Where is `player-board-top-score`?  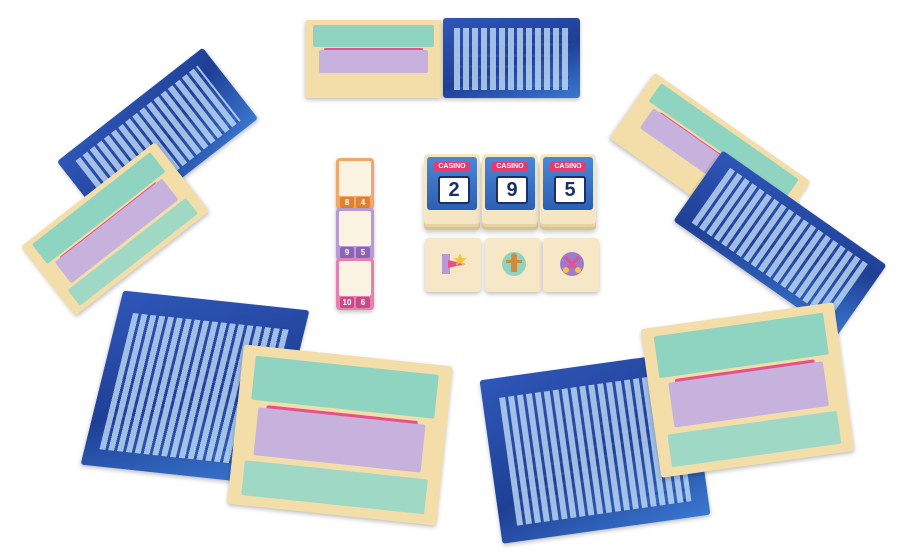 player-board-top-score is located at coordinates (373, 59).